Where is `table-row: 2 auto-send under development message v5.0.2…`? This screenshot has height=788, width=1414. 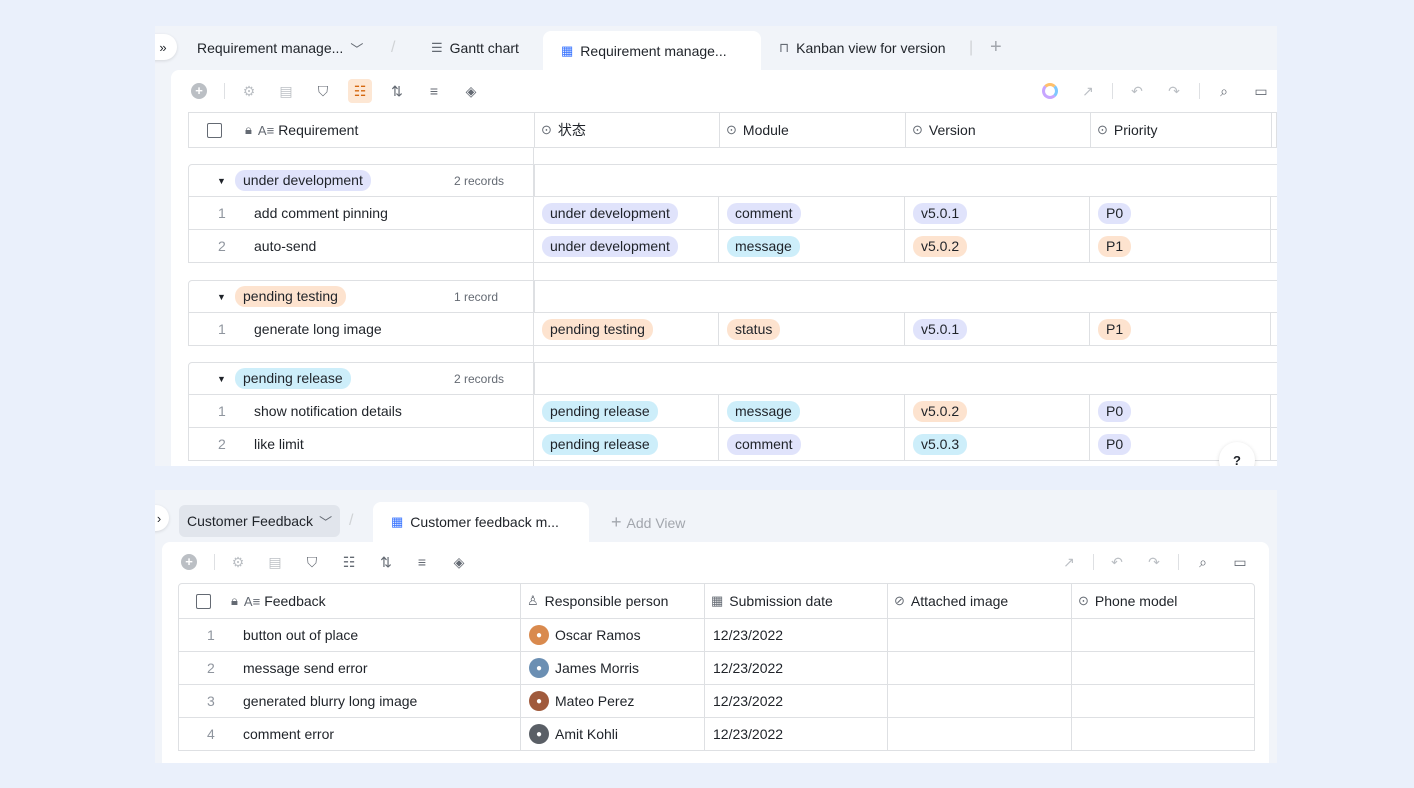
table-row: 2 auto-send under development message v5.0.2… is located at coordinates (732, 246).